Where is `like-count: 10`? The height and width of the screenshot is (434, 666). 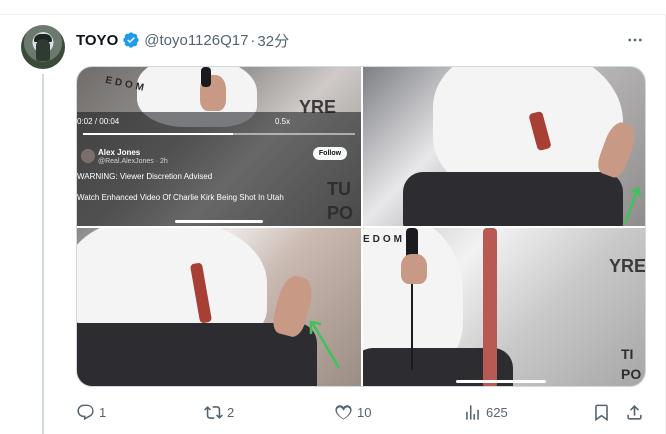 like-count: 10 is located at coordinates (364, 412).